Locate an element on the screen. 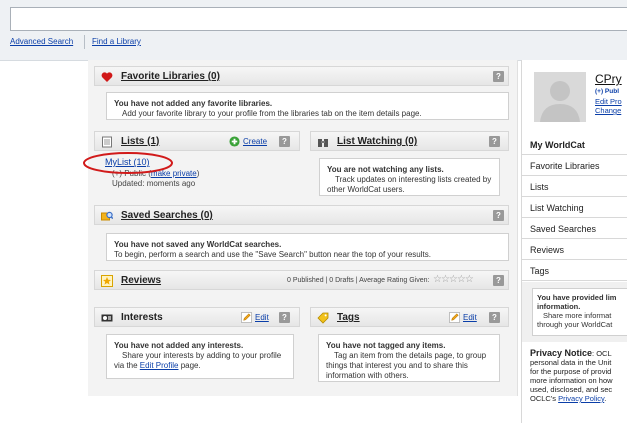 This screenshot has width=627, height=423. tag-icon is located at coordinates (323, 318).